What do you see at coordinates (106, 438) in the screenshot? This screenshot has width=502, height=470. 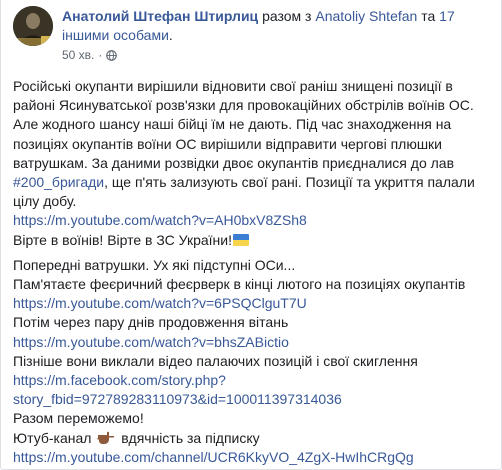 I see `pointing-down-hand-icon` at bounding box center [106, 438].